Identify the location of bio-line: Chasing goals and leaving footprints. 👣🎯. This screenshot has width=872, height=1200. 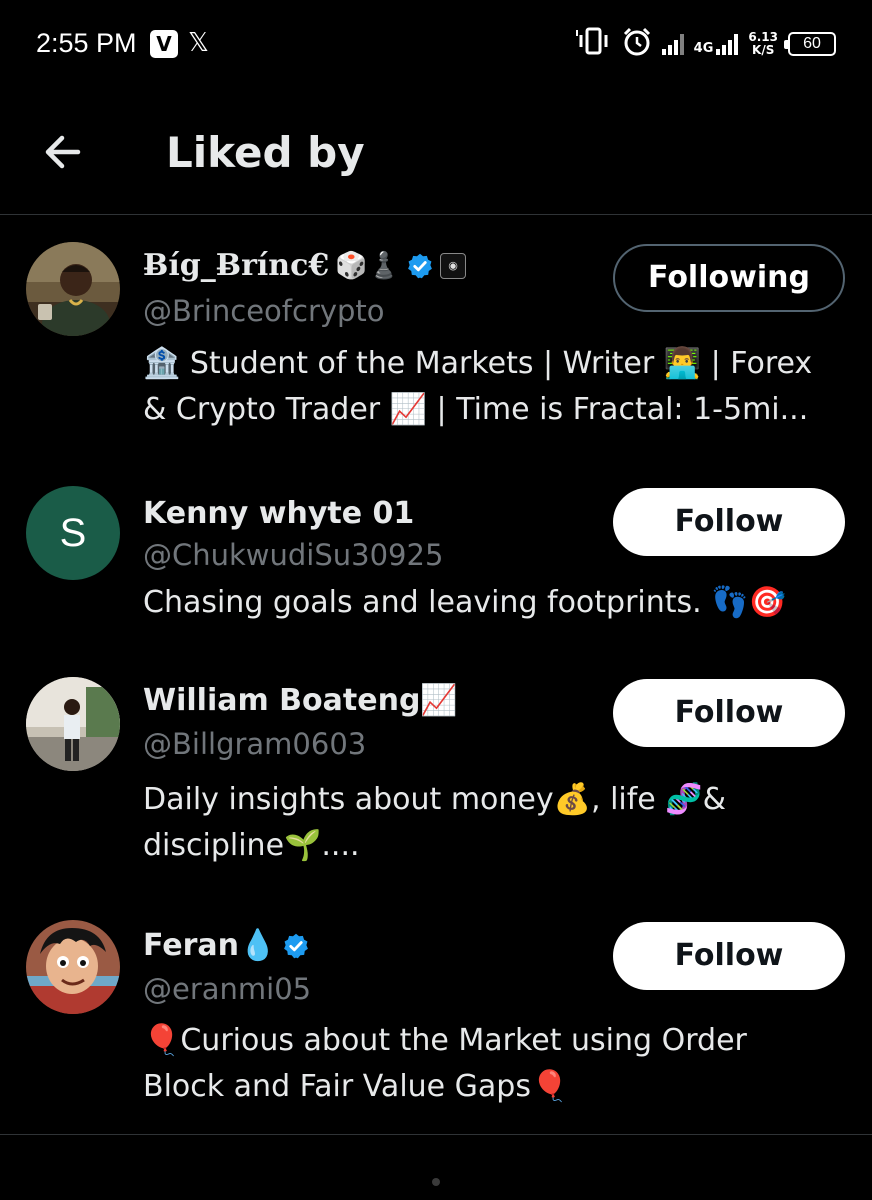
(464, 602).